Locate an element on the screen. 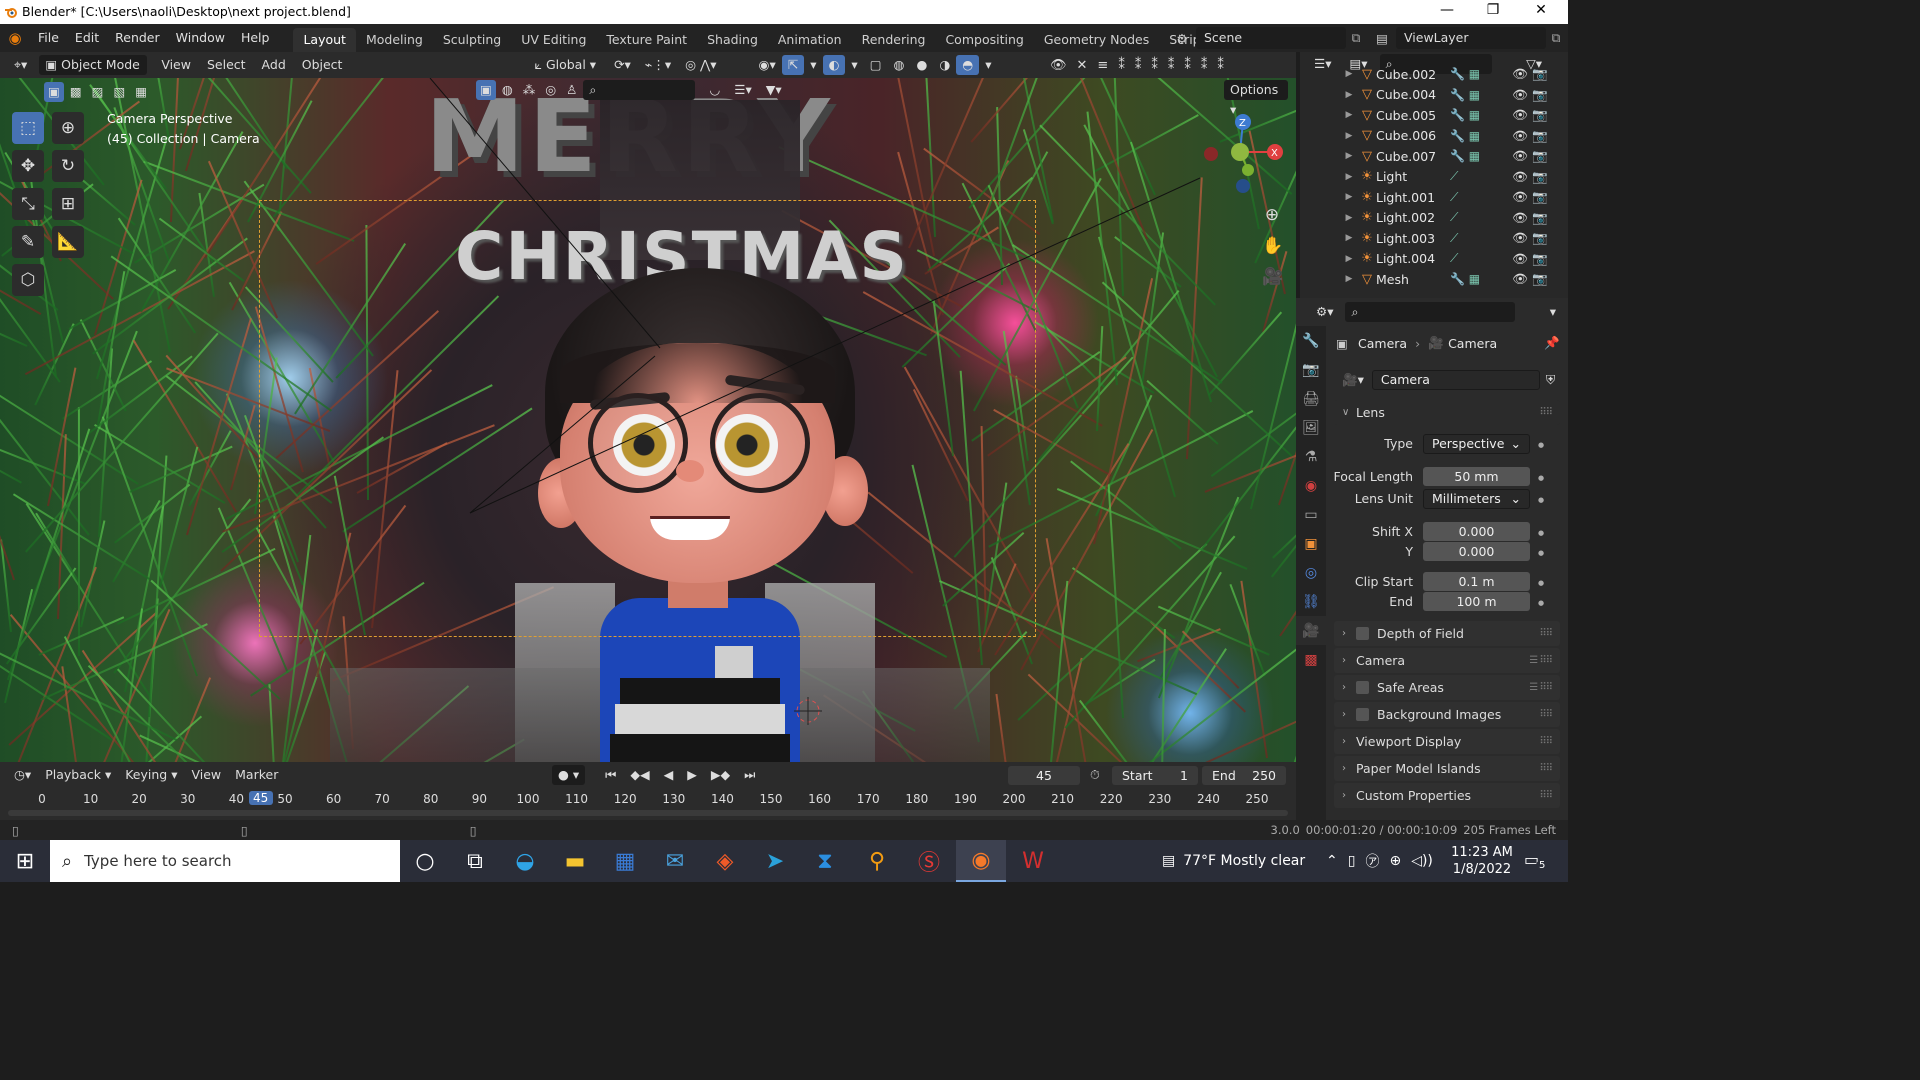  tab-compositing: Compositing is located at coordinates (984, 40).